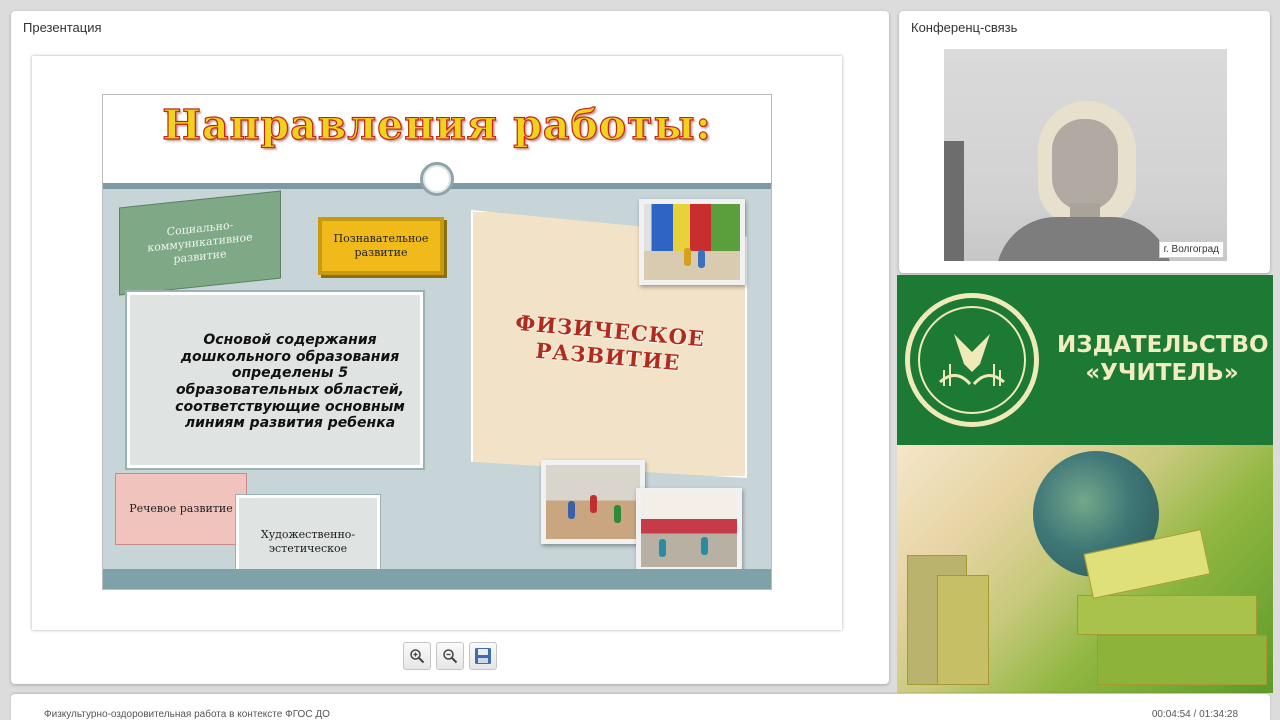  I want to click on presentation-panel-title: Презентация, so click(62, 27).